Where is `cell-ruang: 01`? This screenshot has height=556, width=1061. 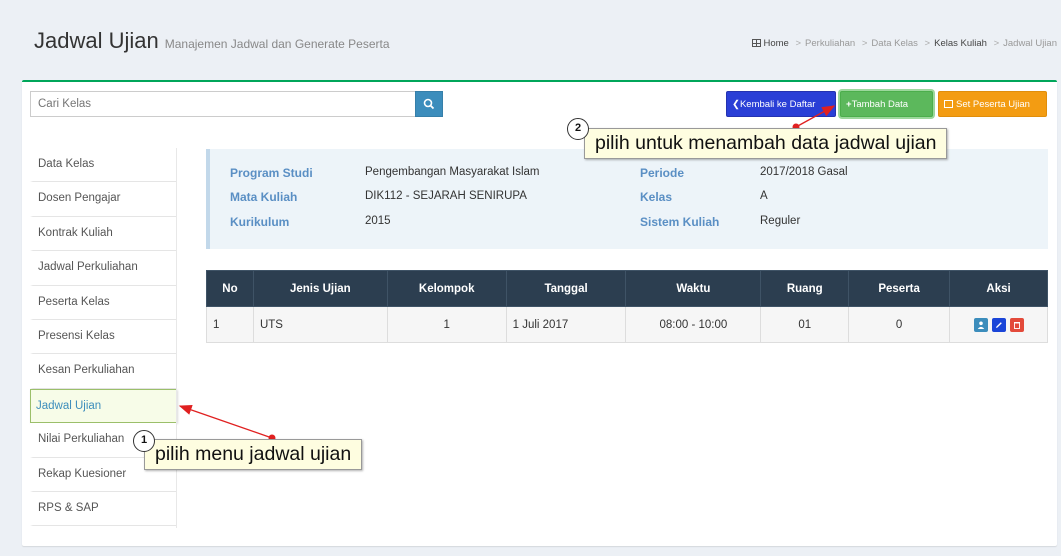
cell-ruang: 01 is located at coordinates (805, 324).